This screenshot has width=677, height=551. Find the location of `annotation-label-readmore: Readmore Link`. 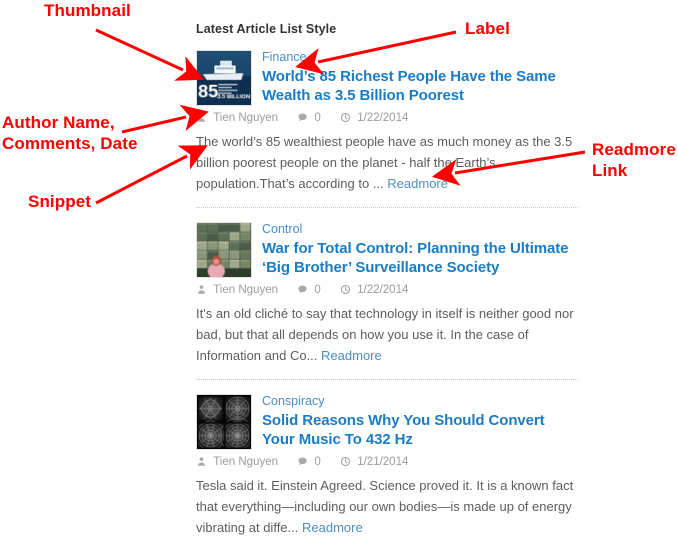

annotation-label-readmore: Readmore Link is located at coordinates (634, 160).